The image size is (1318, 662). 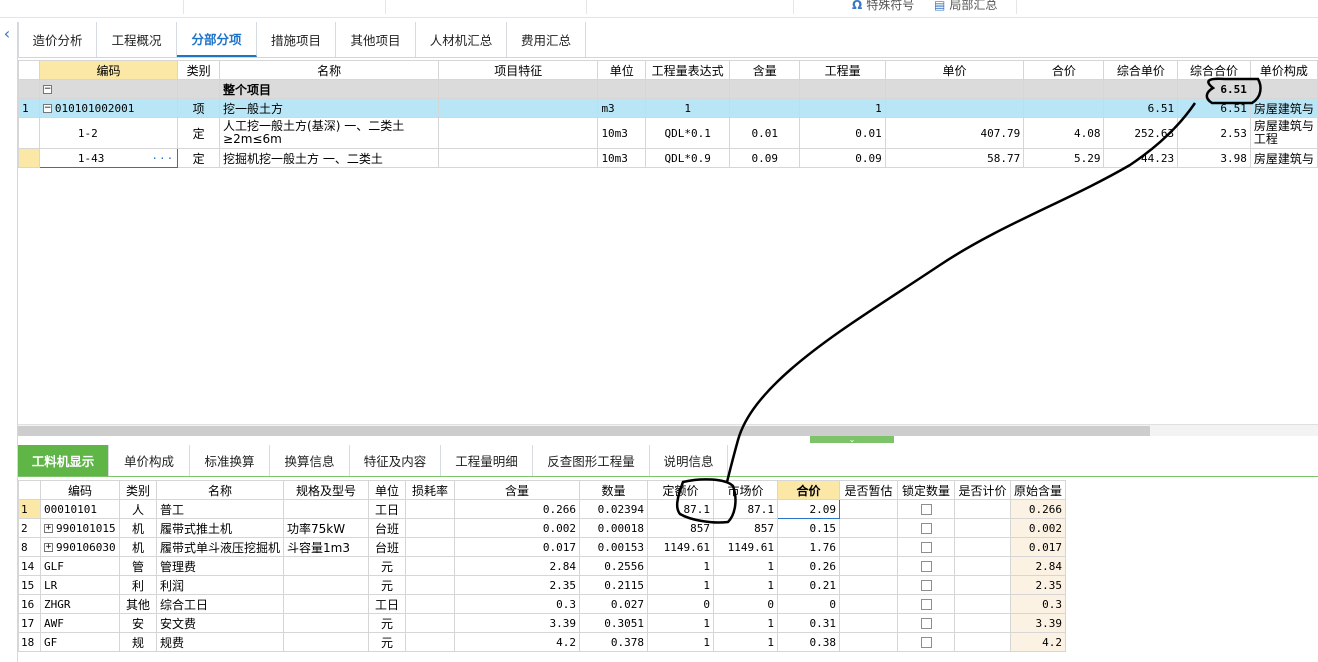 What do you see at coordinates (883, 6) in the screenshot?
I see `special-symbol-button: Ω 特殊符号` at bounding box center [883, 6].